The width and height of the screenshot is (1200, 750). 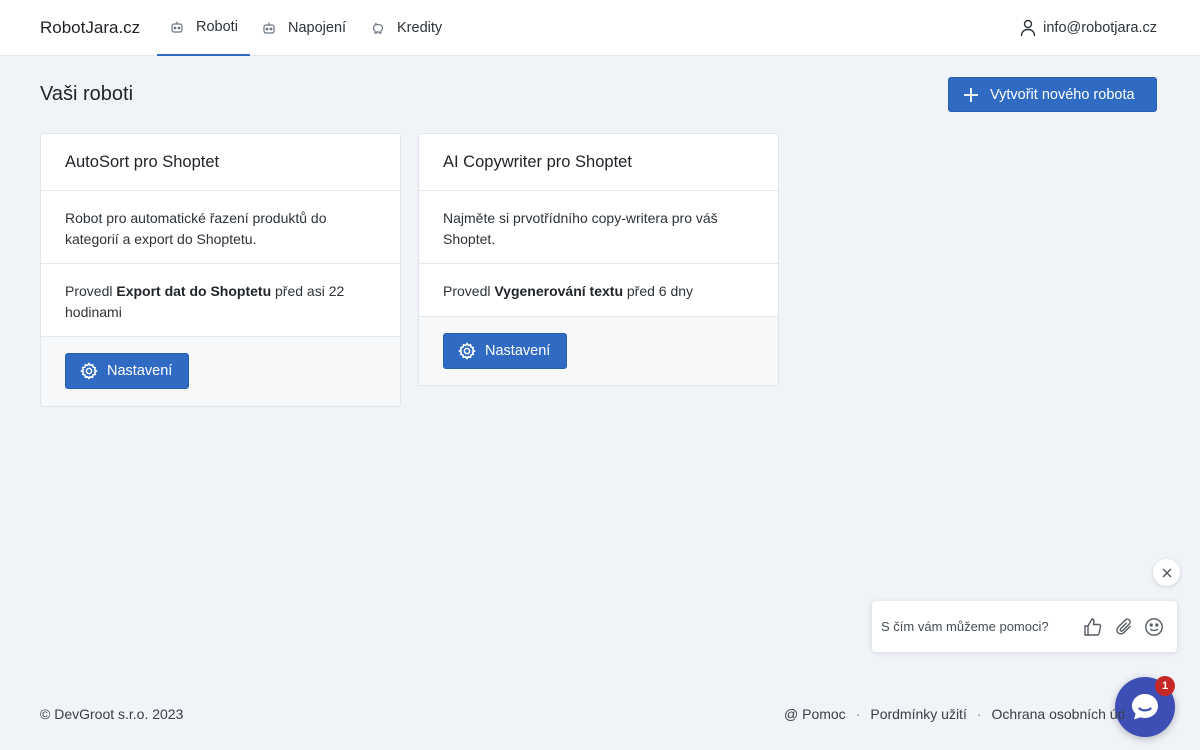 What do you see at coordinates (1058, 714) in the screenshot?
I see `footer-link-privacy: Ochrana osobních údajů` at bounding box center [1058, 714].